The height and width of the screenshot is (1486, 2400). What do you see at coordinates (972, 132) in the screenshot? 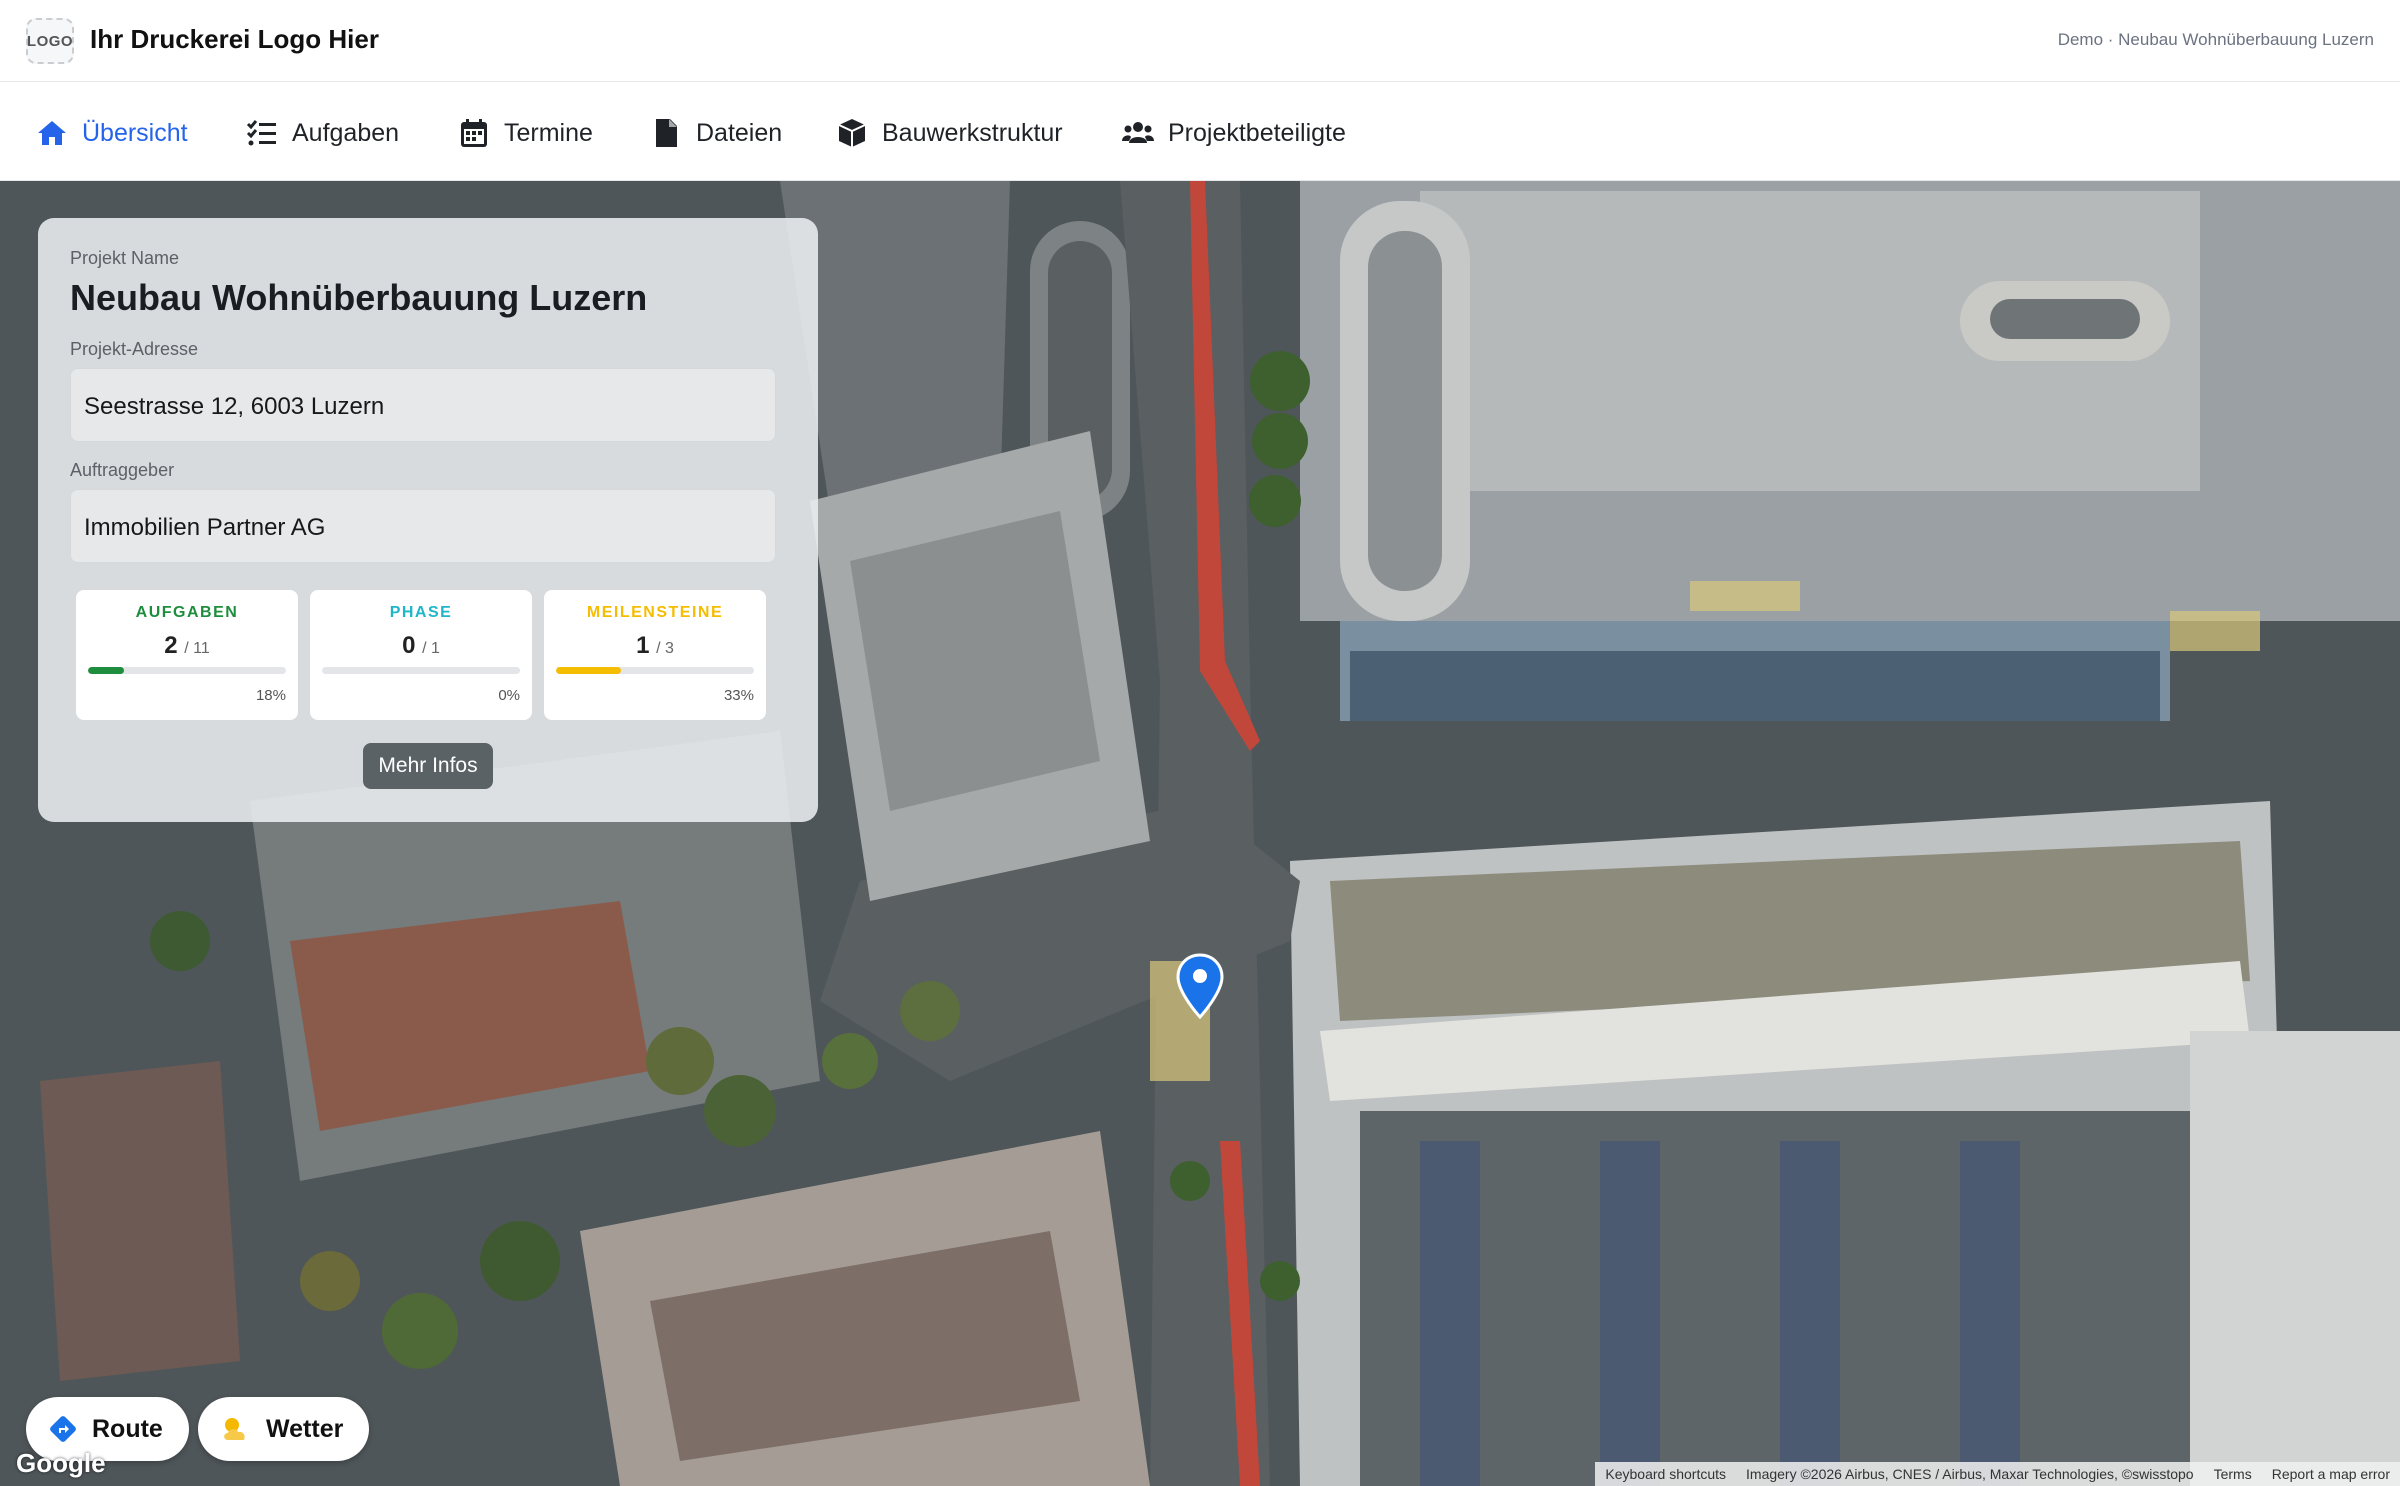
I see `tab-label: Bauwerkstruktur` at bounding box center [972, 132].